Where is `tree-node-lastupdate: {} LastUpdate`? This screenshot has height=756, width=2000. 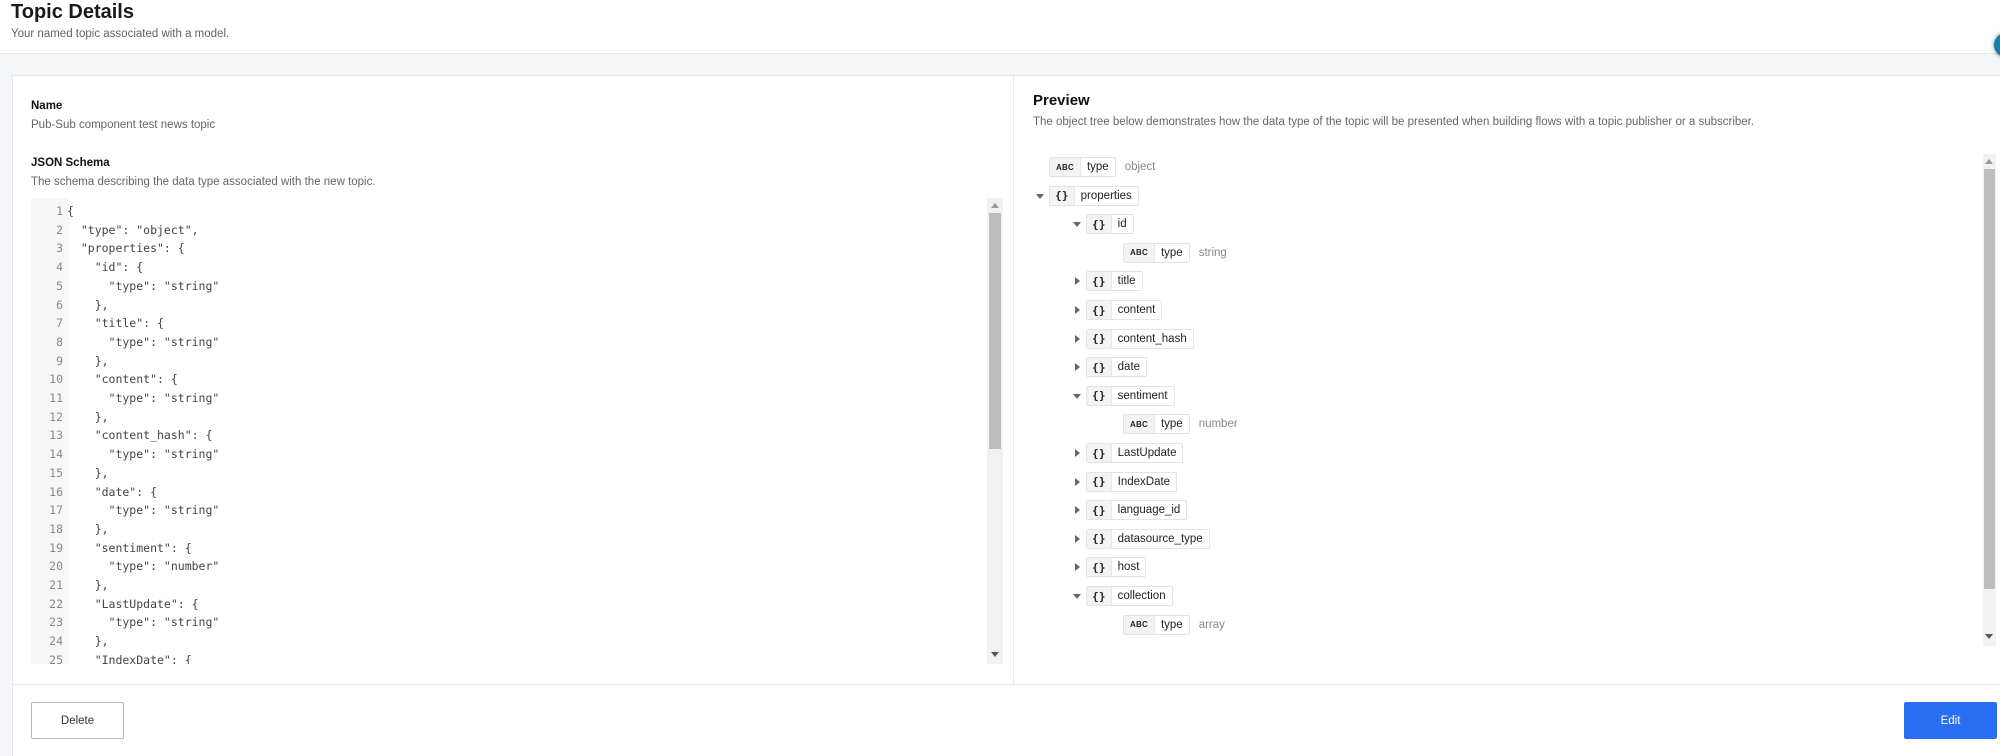
tree-node-lastupdate: {} LastUpdate is located at coordinates (1127, 453).